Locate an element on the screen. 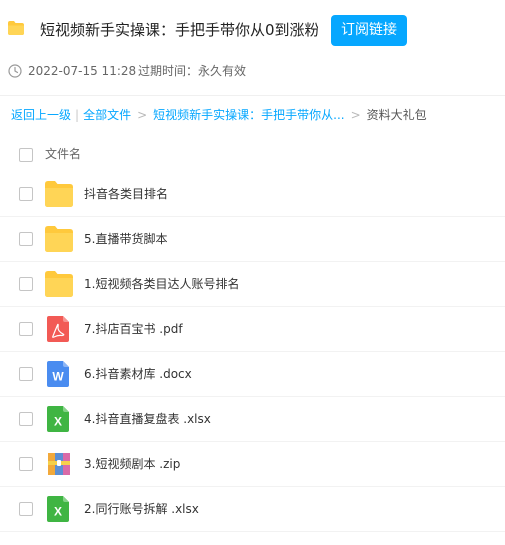 The width and height of the screenshot is (505, 545). column-filename: 文件名 is located at coordinates (63, 154).